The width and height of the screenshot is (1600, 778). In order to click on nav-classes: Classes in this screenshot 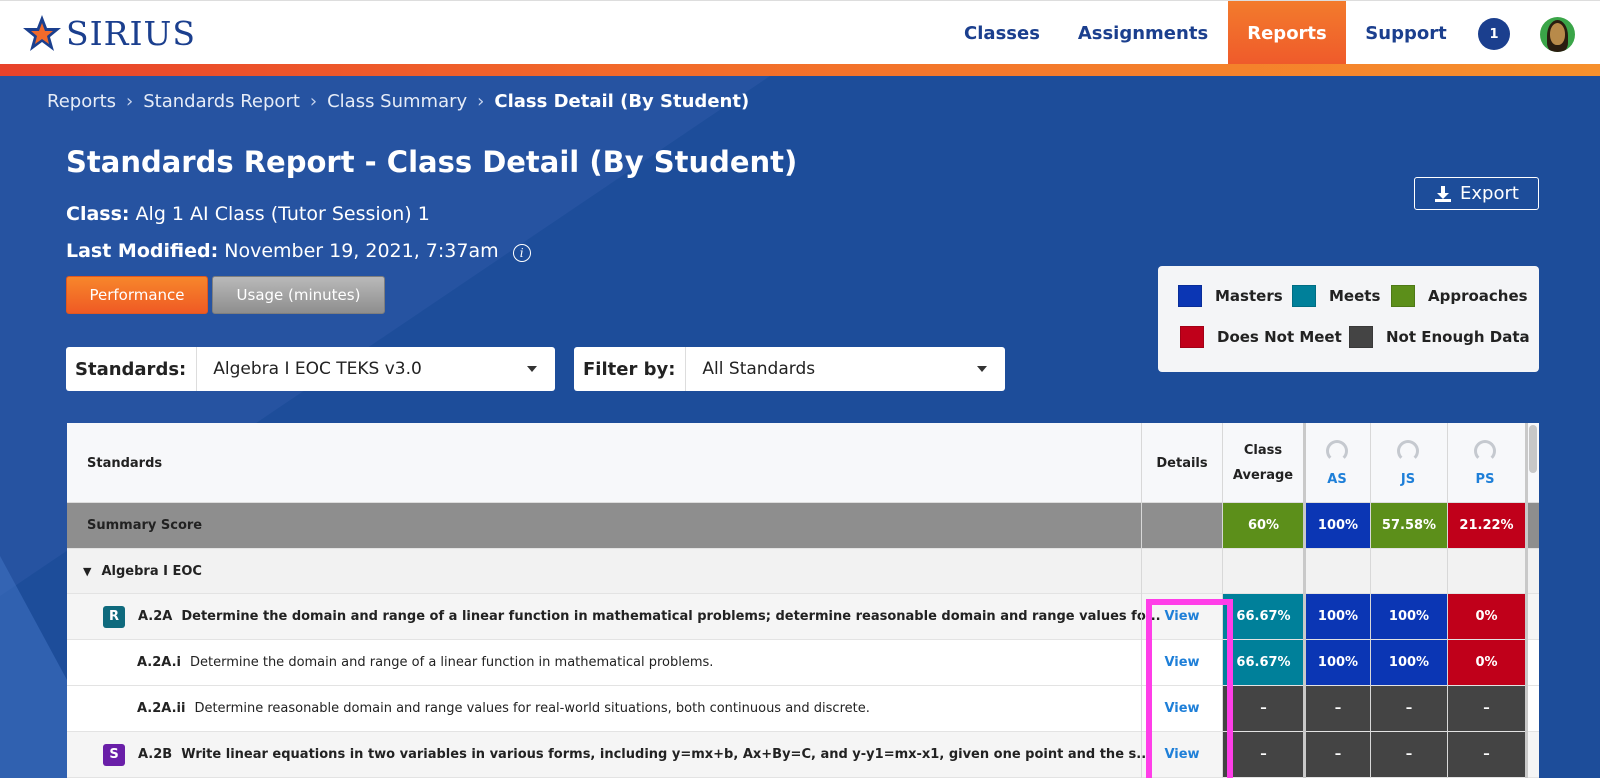, I will do `click(1002, 33)`.